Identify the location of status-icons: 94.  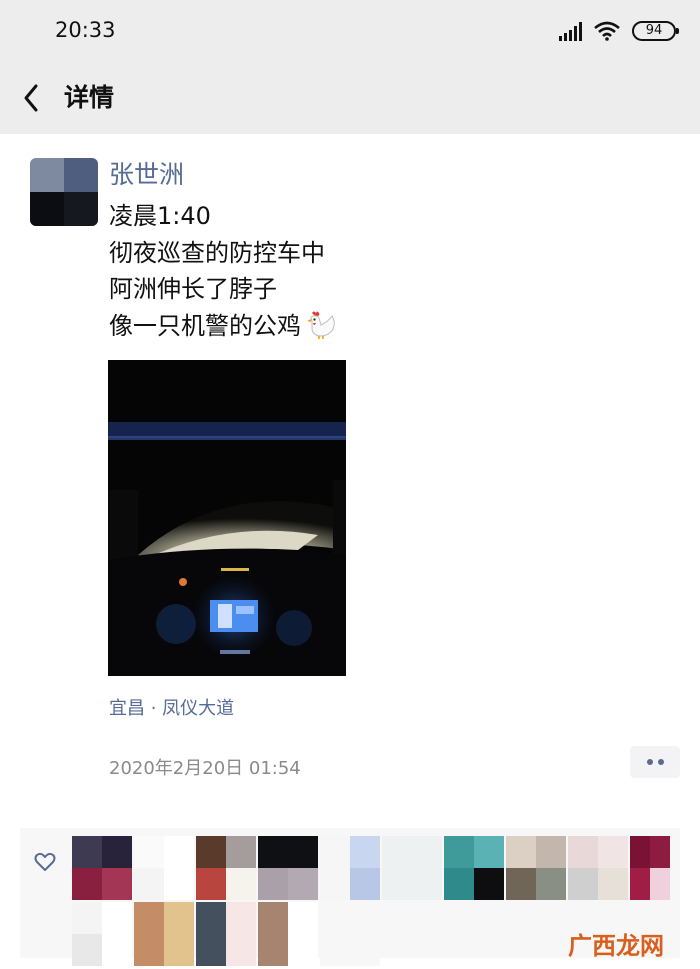
(619, 31).